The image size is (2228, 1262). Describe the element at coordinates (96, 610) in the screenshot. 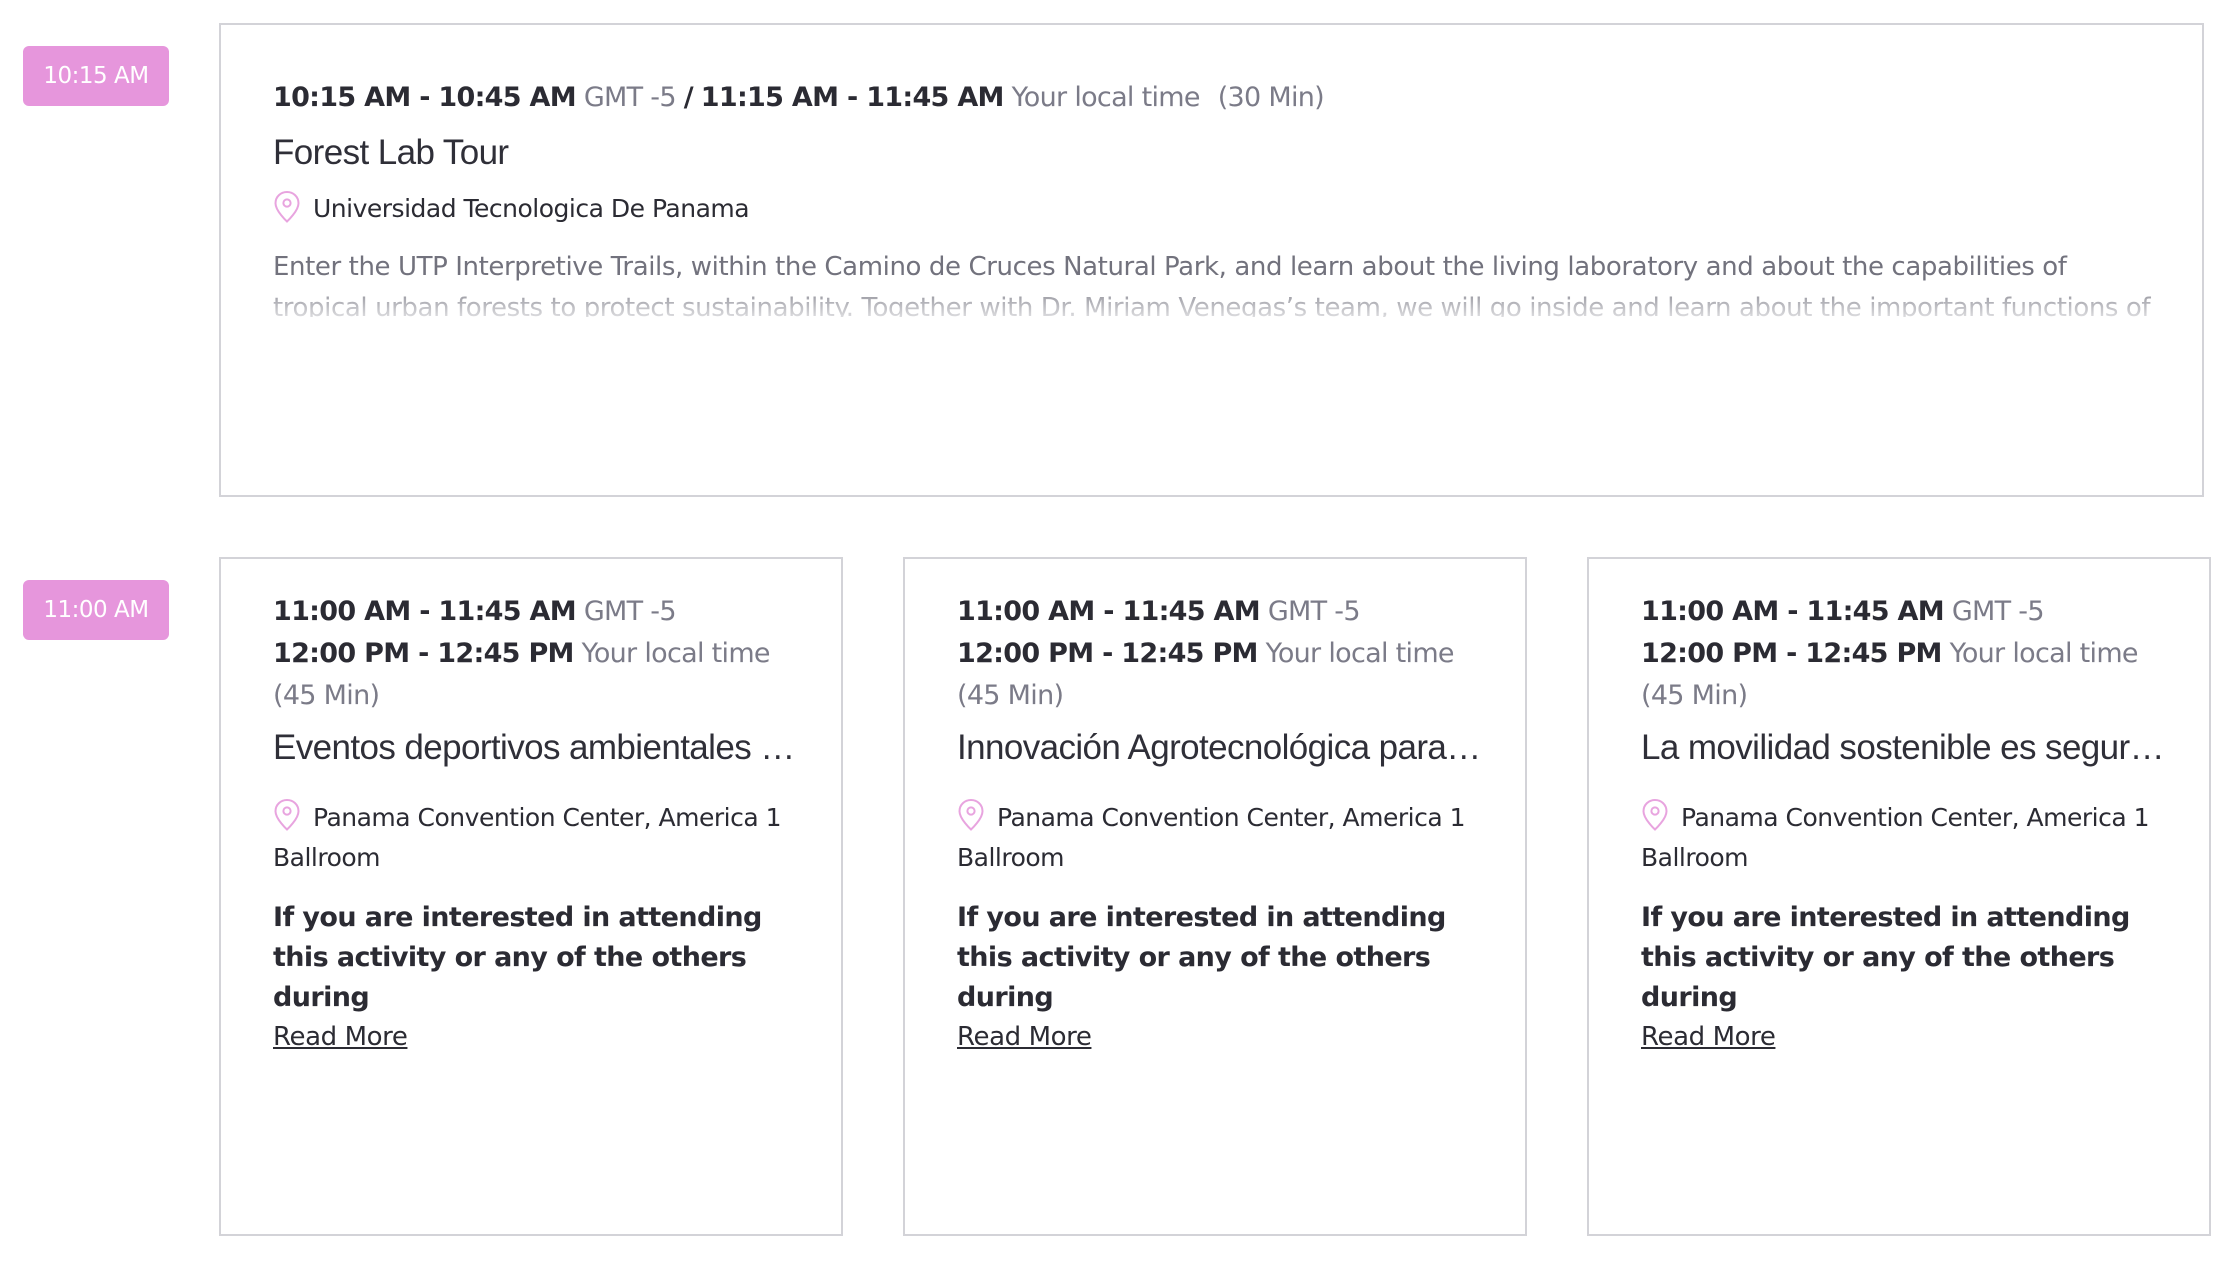

I see `time-slot-badge: 11:00 AM` at that location.